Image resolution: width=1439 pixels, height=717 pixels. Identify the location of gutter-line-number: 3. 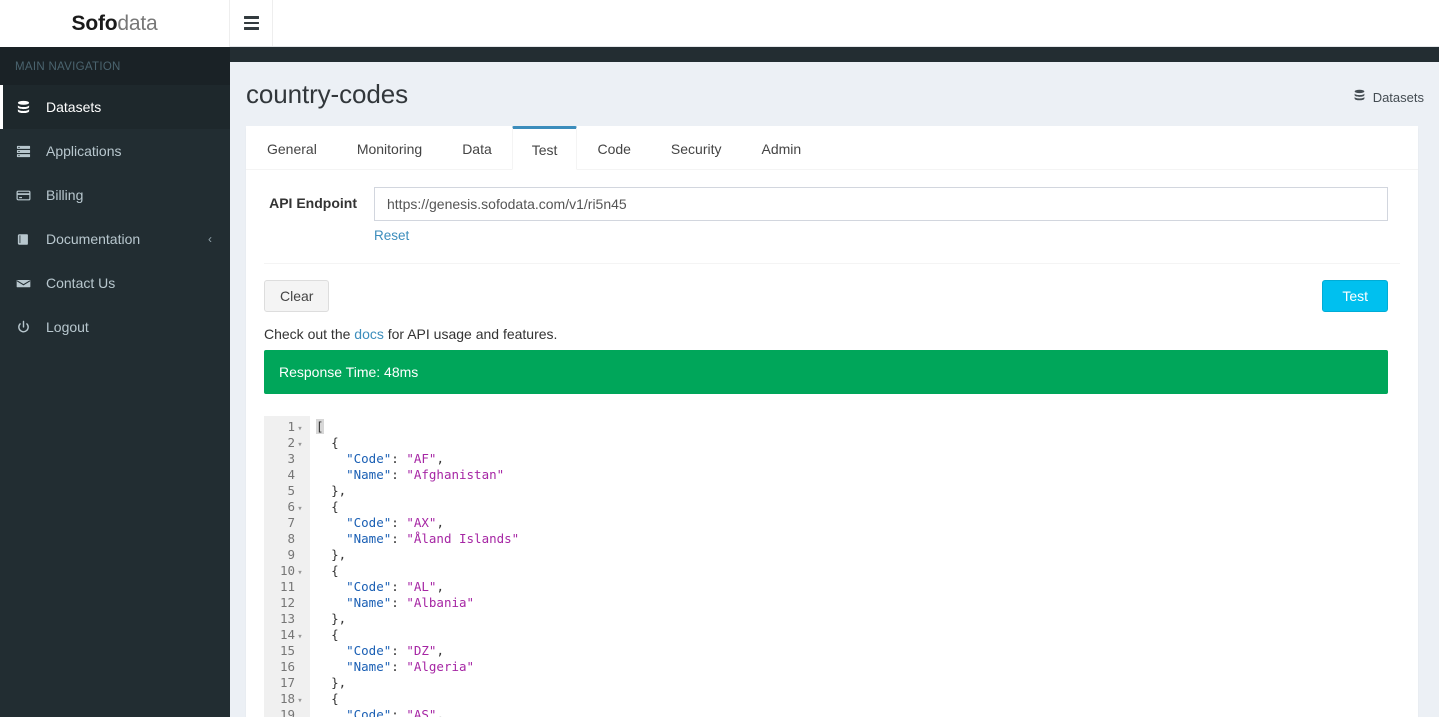
(291, 458).